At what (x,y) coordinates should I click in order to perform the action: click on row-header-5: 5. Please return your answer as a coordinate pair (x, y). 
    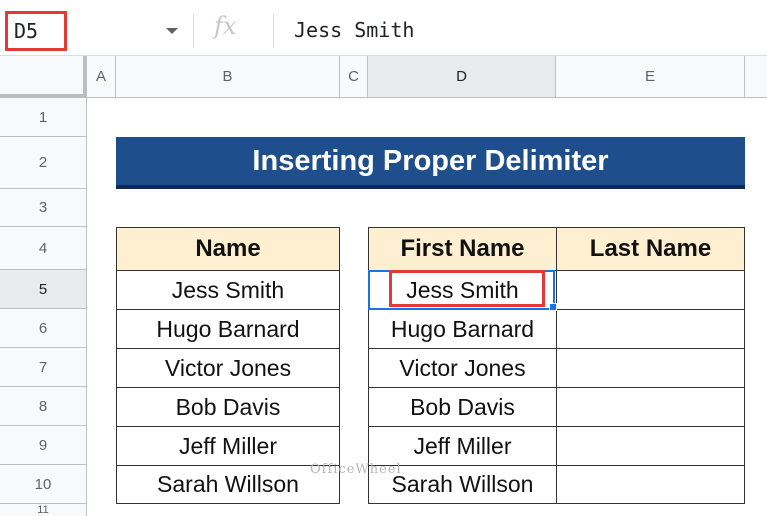
    Looking at the image, I should click on (43, 289).